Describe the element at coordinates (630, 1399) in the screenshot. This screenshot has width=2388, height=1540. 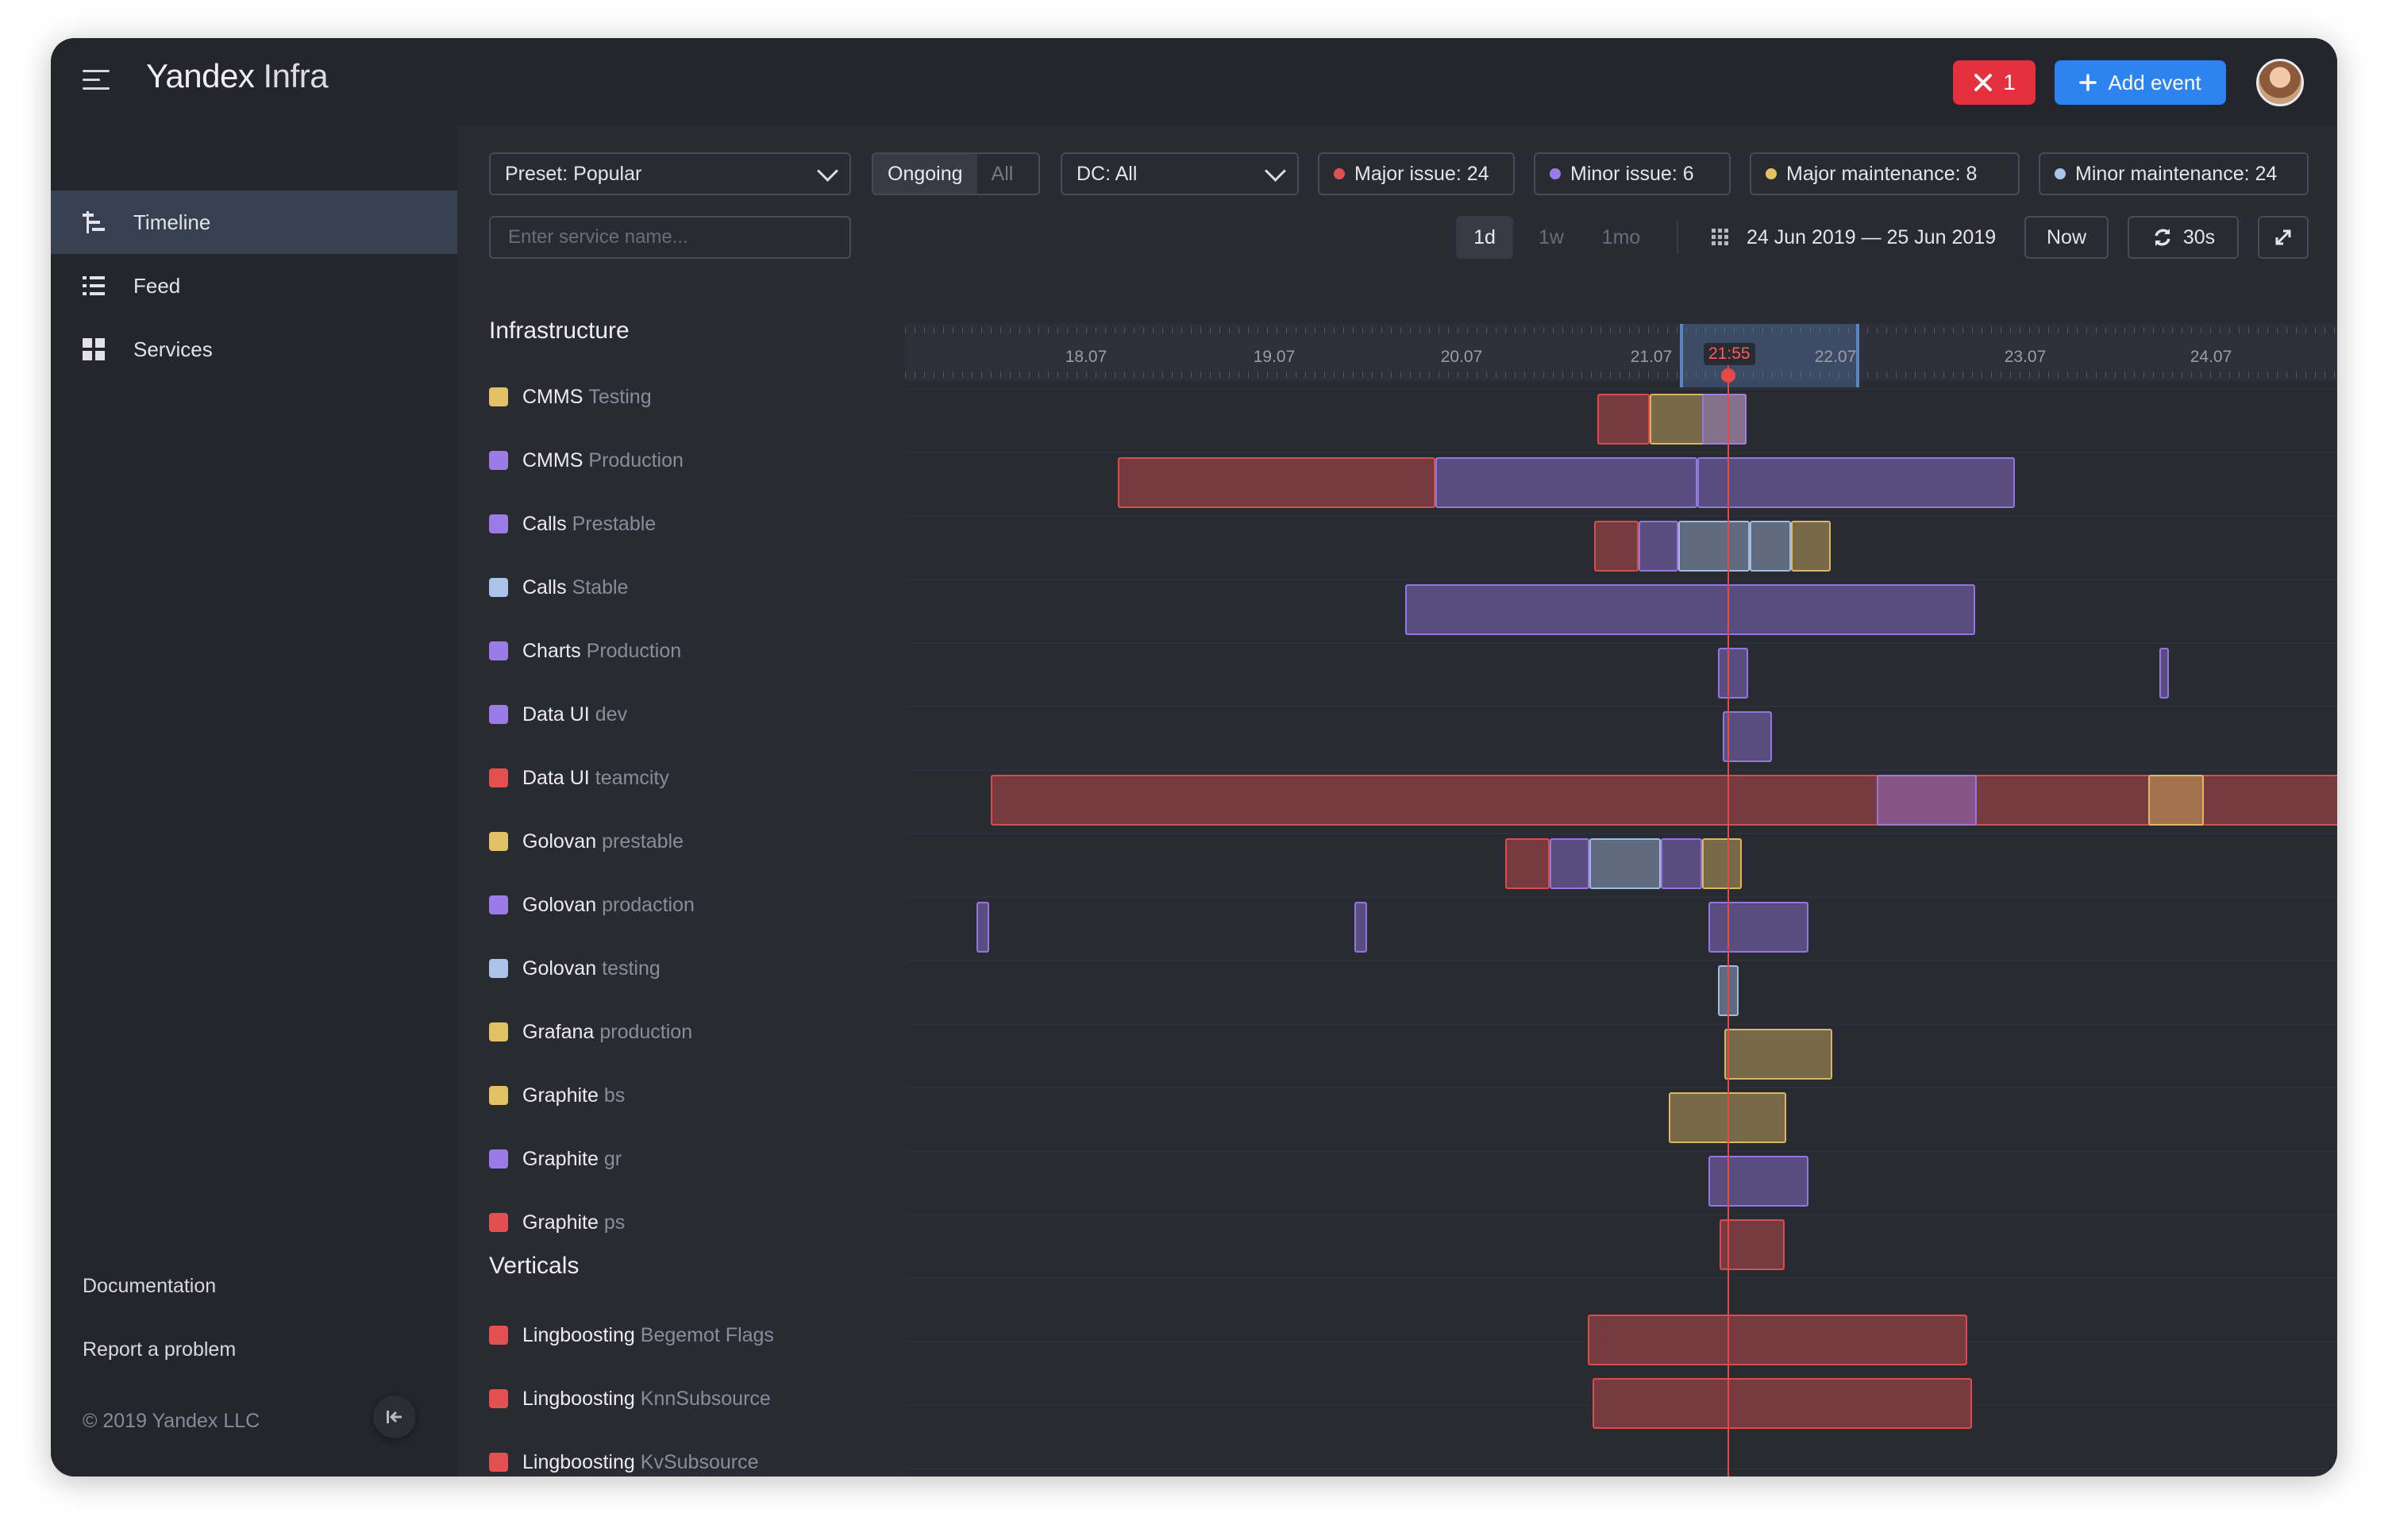
I see `service-row-label: Lingboosting KnnSubsource` at that location.